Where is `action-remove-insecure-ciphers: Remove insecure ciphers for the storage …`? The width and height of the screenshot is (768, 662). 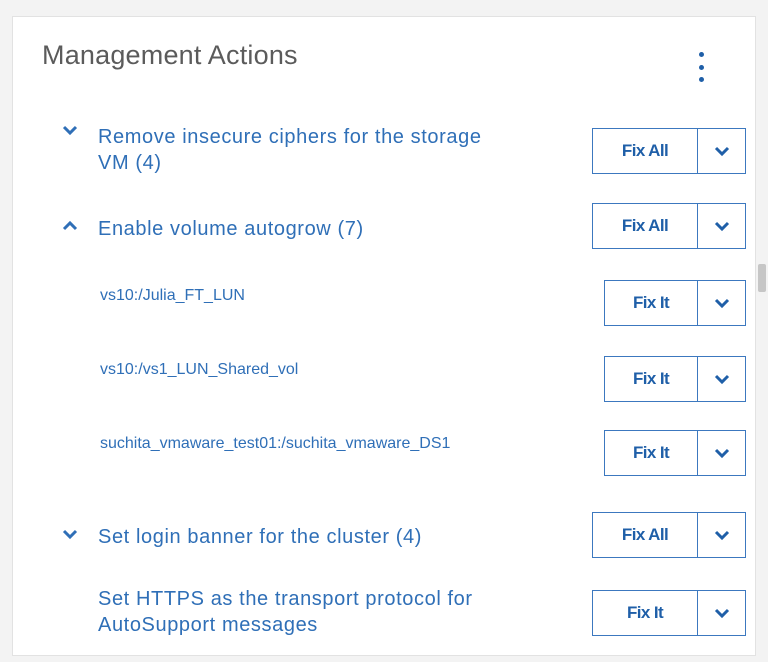 action-remove-insecure-ciphers: Remove insecure ciphers for the storage … is located at coordinates (338, 150).